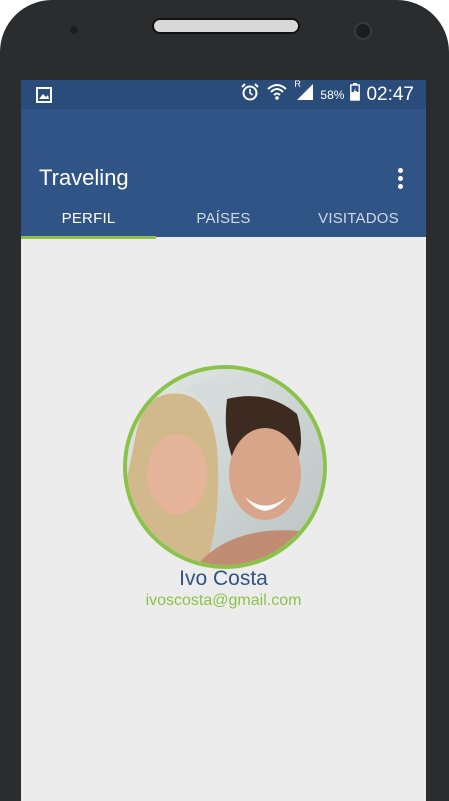  What do you see at coordinates (44, 97) in the screenshot?
I see `gallery-icon` at bounding box center [44, 97].